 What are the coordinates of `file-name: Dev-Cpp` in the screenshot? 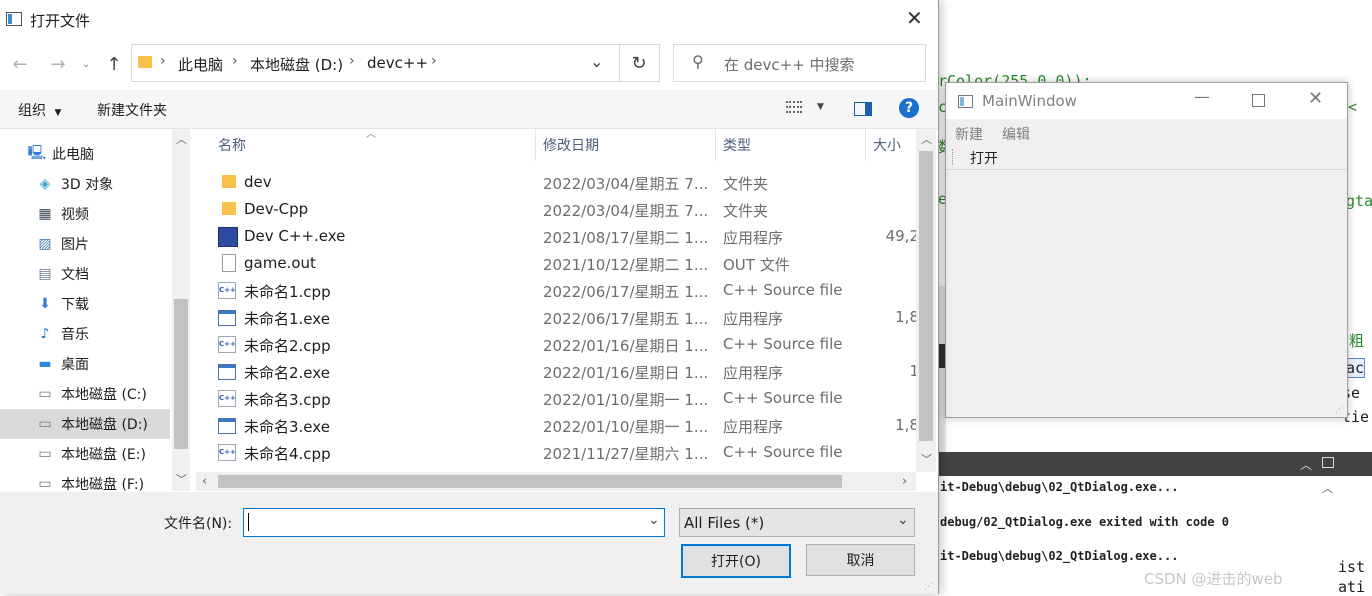 It's located at (276, 209).